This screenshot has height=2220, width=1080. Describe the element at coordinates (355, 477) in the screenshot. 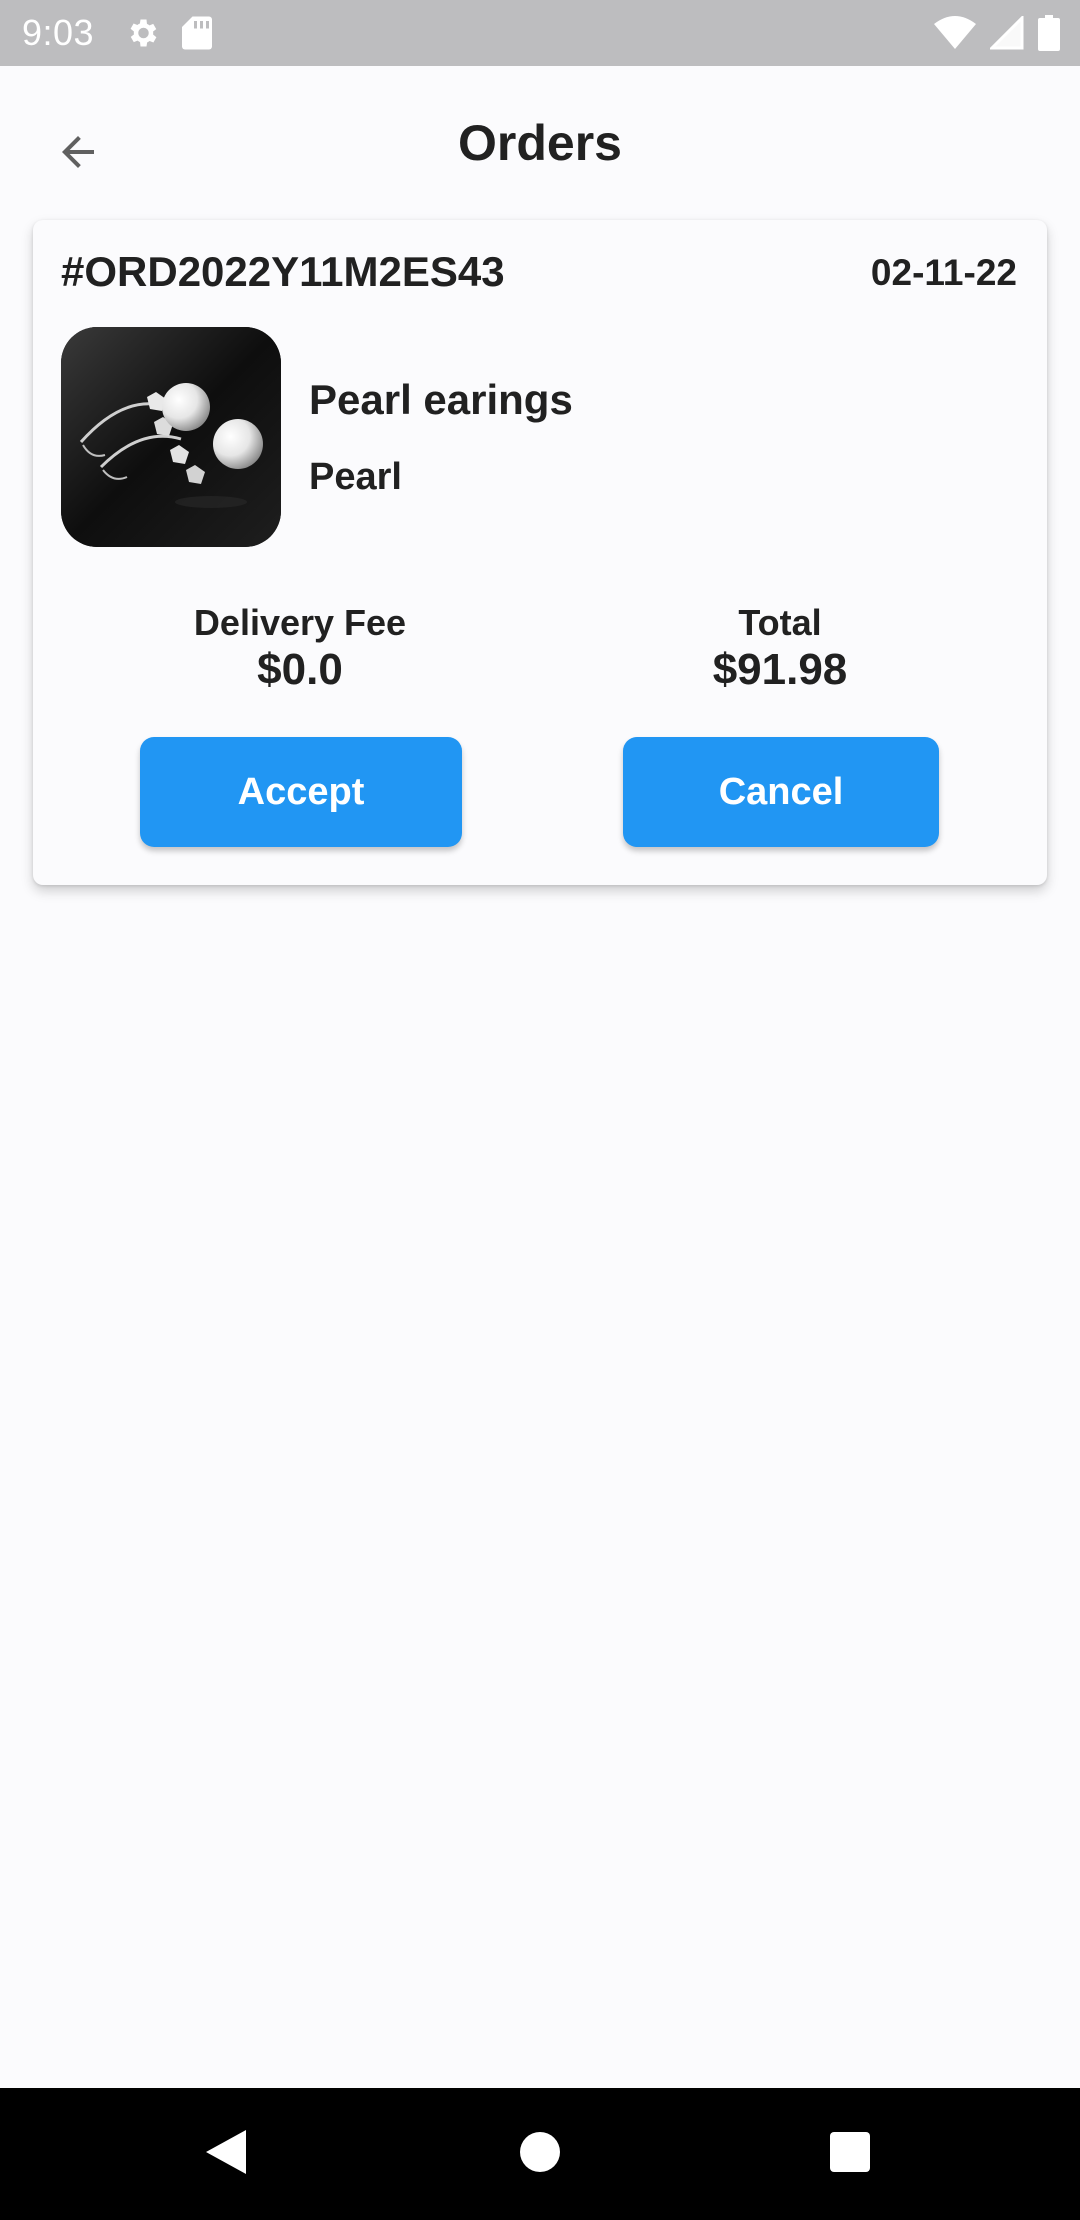

I see `product-category: Pearl` at that location.